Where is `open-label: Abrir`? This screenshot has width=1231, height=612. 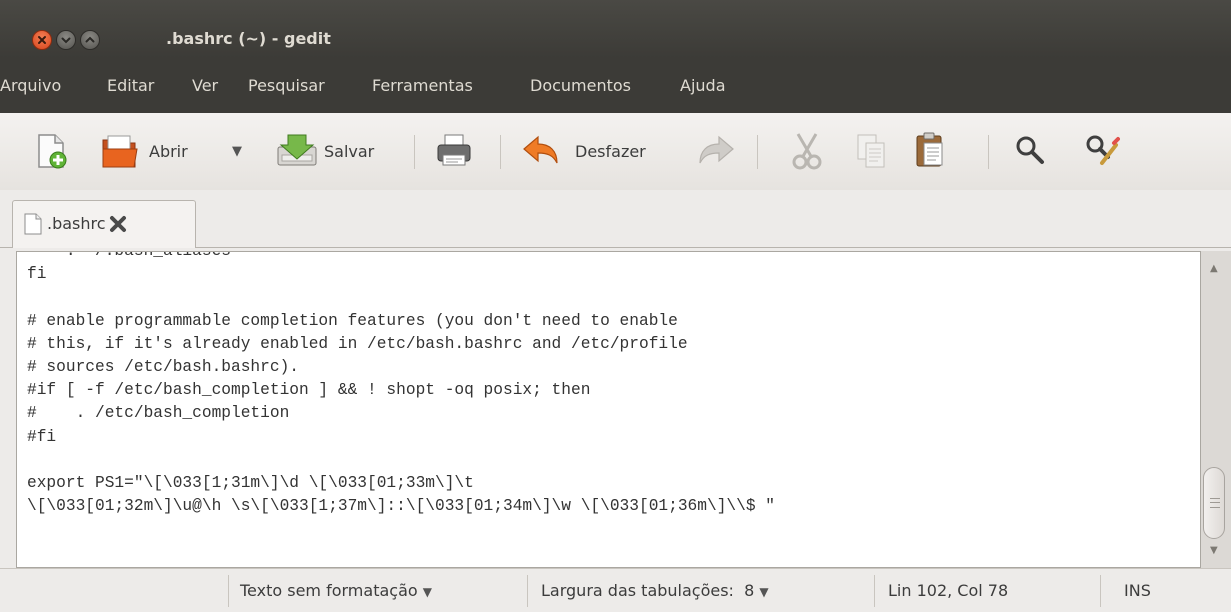 open-label: Abrir is located at coordinates (168, 151).